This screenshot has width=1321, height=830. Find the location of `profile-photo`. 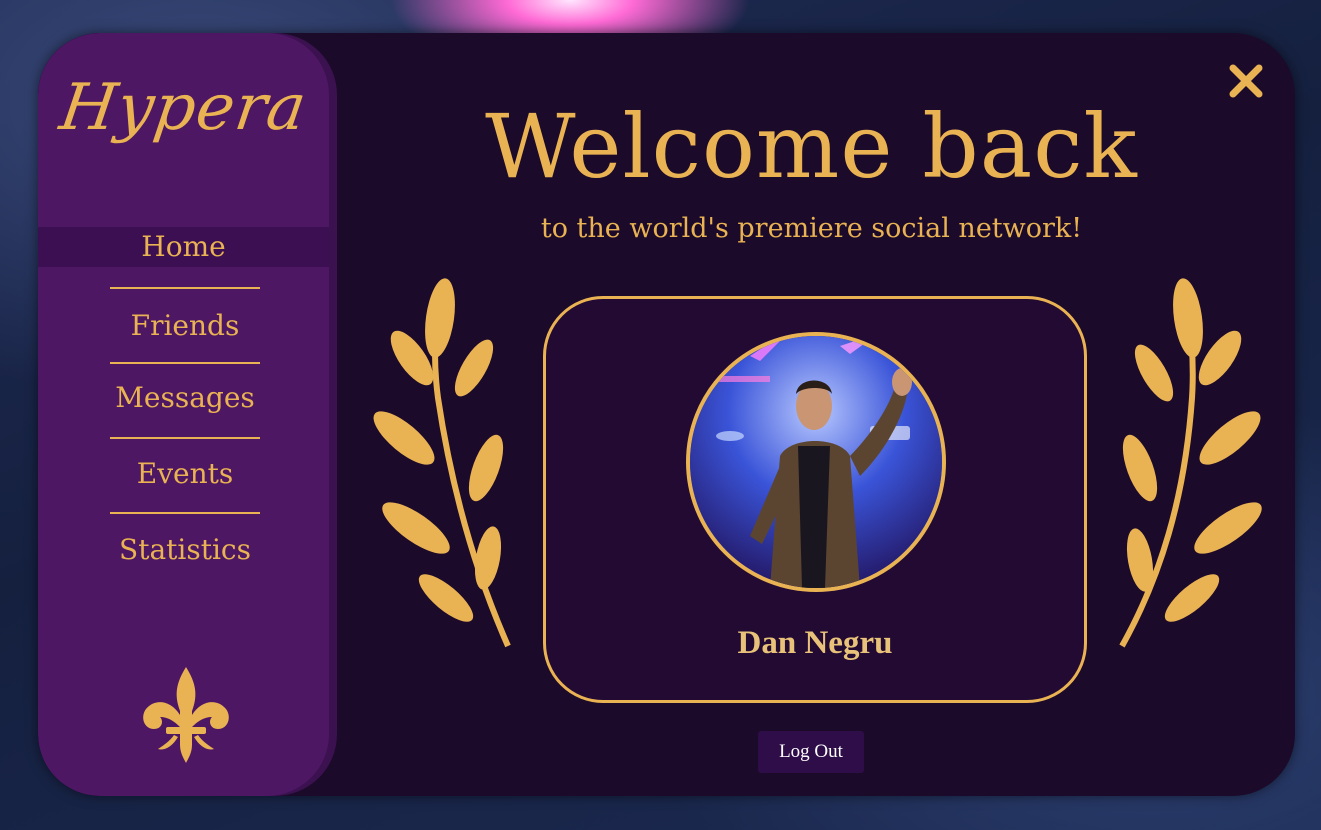

profile-photo is located at coordinates (816, 462).